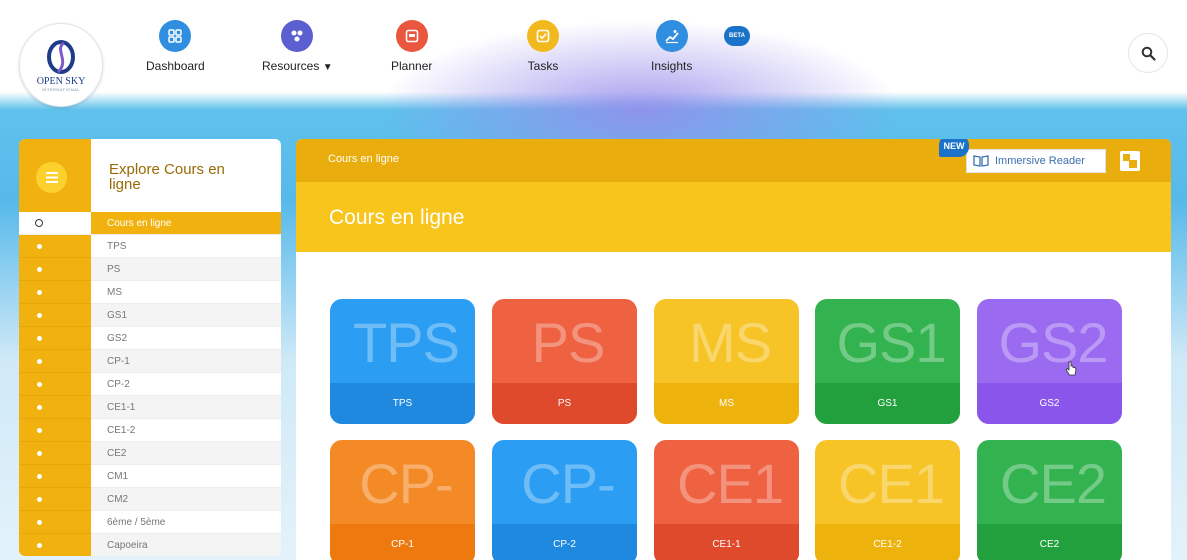  What do you see at coordinates (186, 545) in the screenshot?
I see `sidebar-item-label: Capoeira` at bounding box center [186, 545].